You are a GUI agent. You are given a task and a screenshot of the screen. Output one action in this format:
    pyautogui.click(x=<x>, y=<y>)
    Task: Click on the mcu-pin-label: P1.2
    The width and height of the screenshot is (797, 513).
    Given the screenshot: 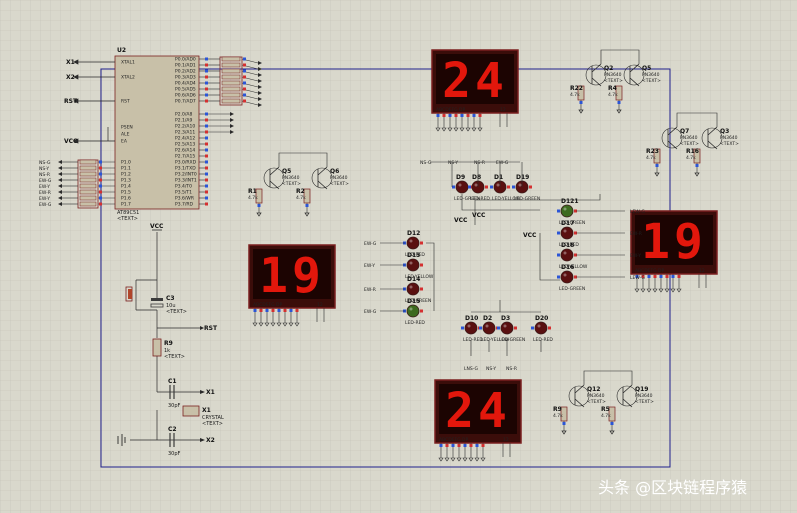 What is the action you would take?
    pyautogui.click(x=126, y=175)
    